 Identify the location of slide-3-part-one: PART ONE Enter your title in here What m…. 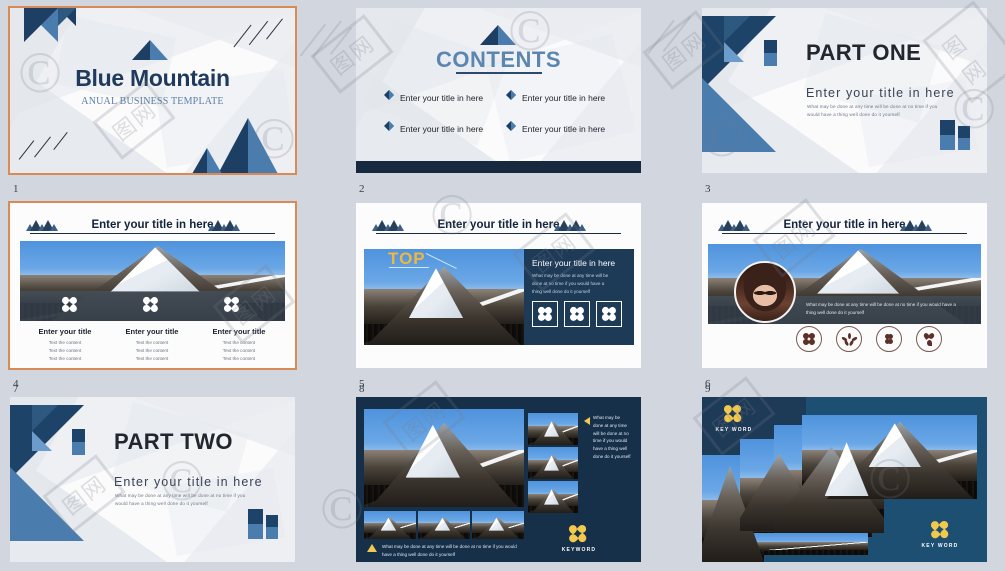
(844, 90).